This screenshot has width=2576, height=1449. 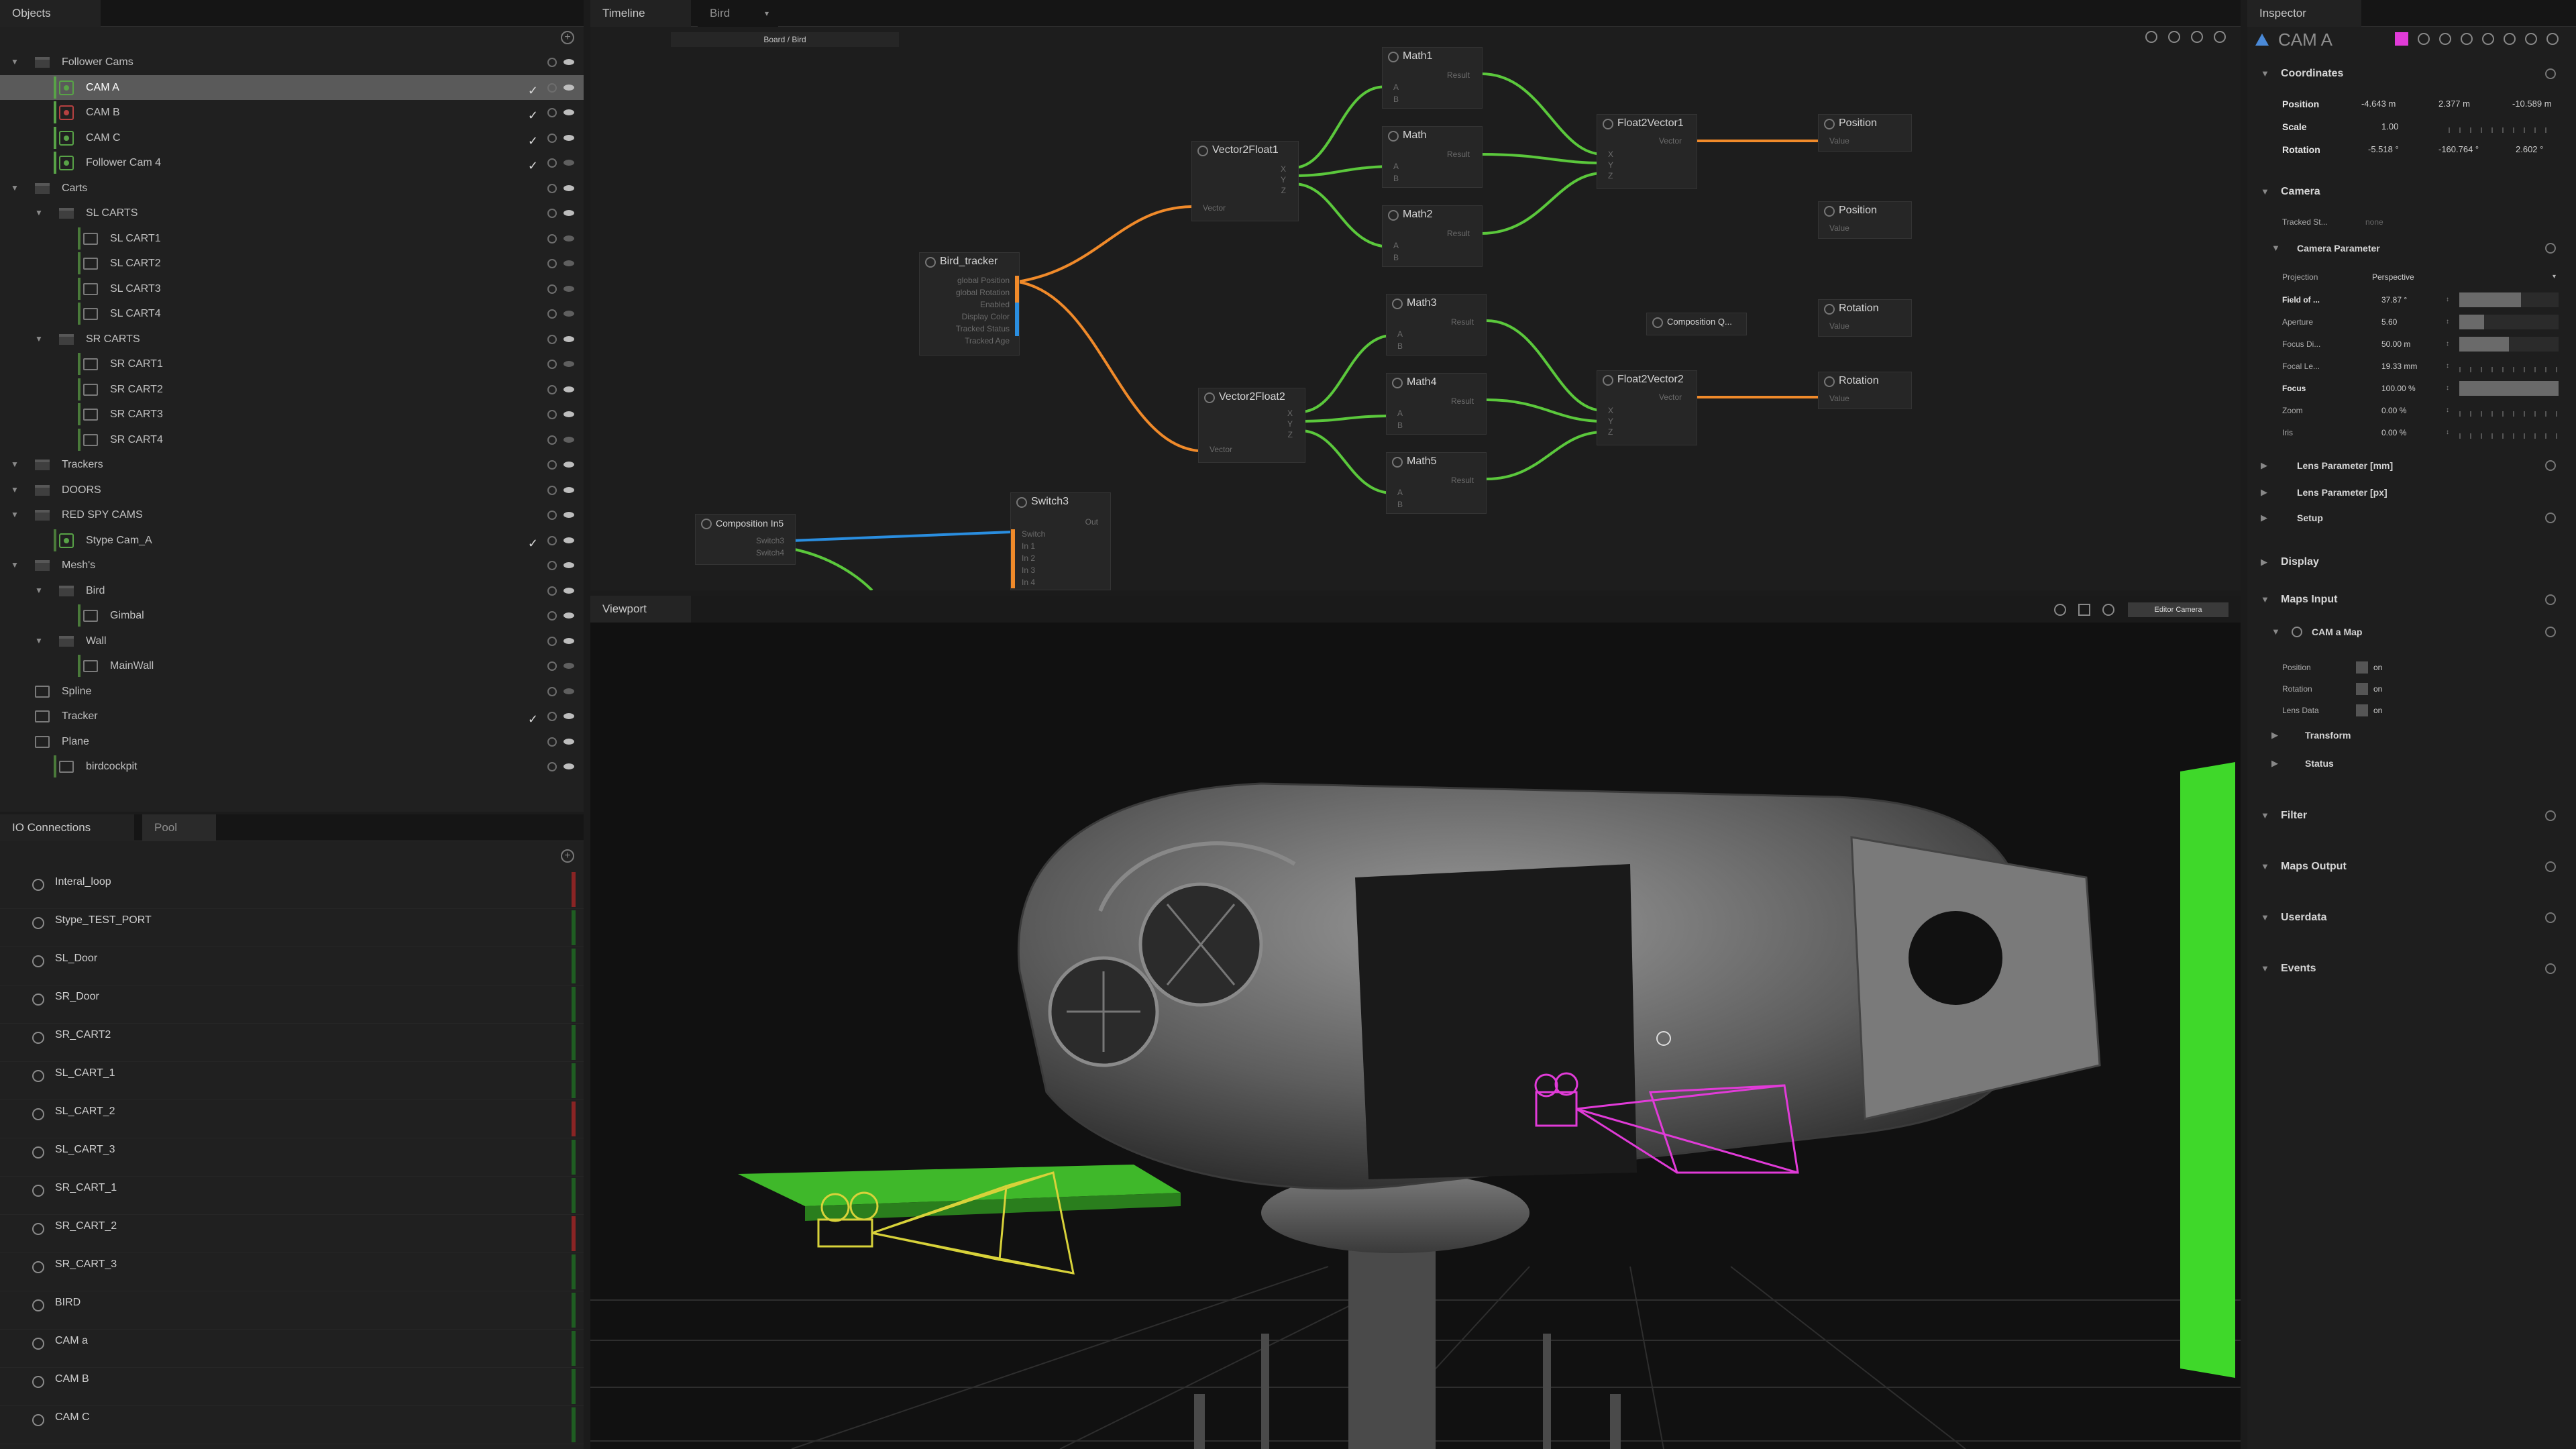 What do you see at coordinates (50, 13) in the screenshot?
I see `tab-objects: Objects` at bounding box center [50, 13].